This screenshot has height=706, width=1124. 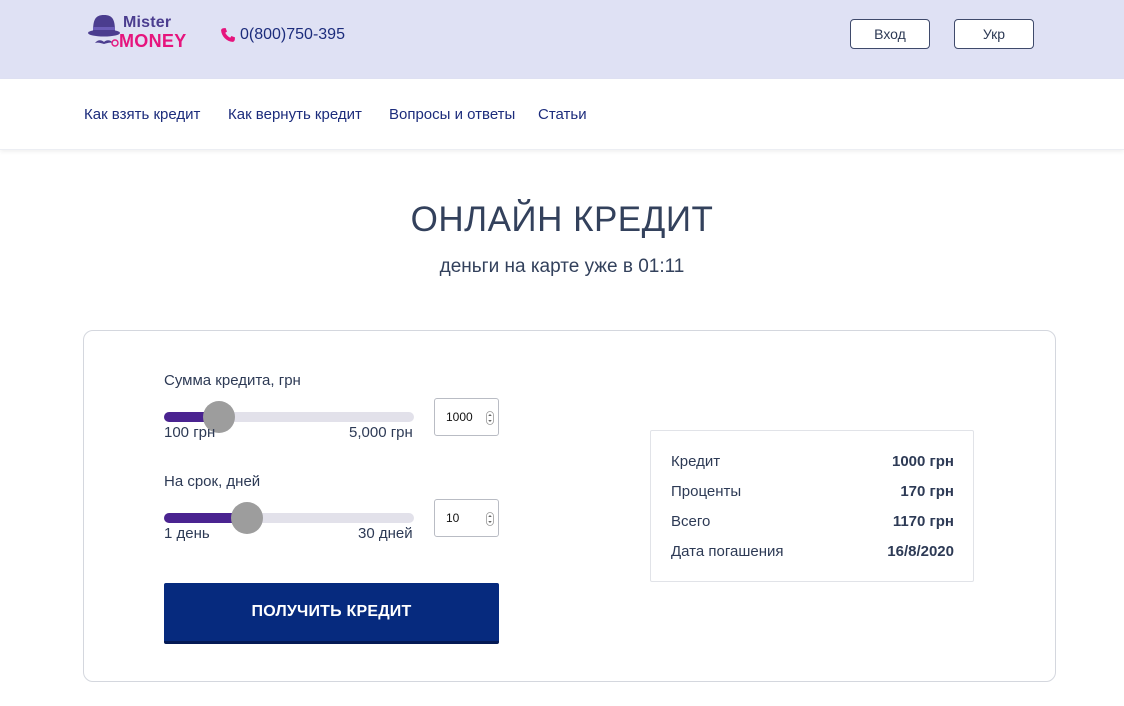 I want to click on logo: Mister MONEY, so click(x=137, y=33).